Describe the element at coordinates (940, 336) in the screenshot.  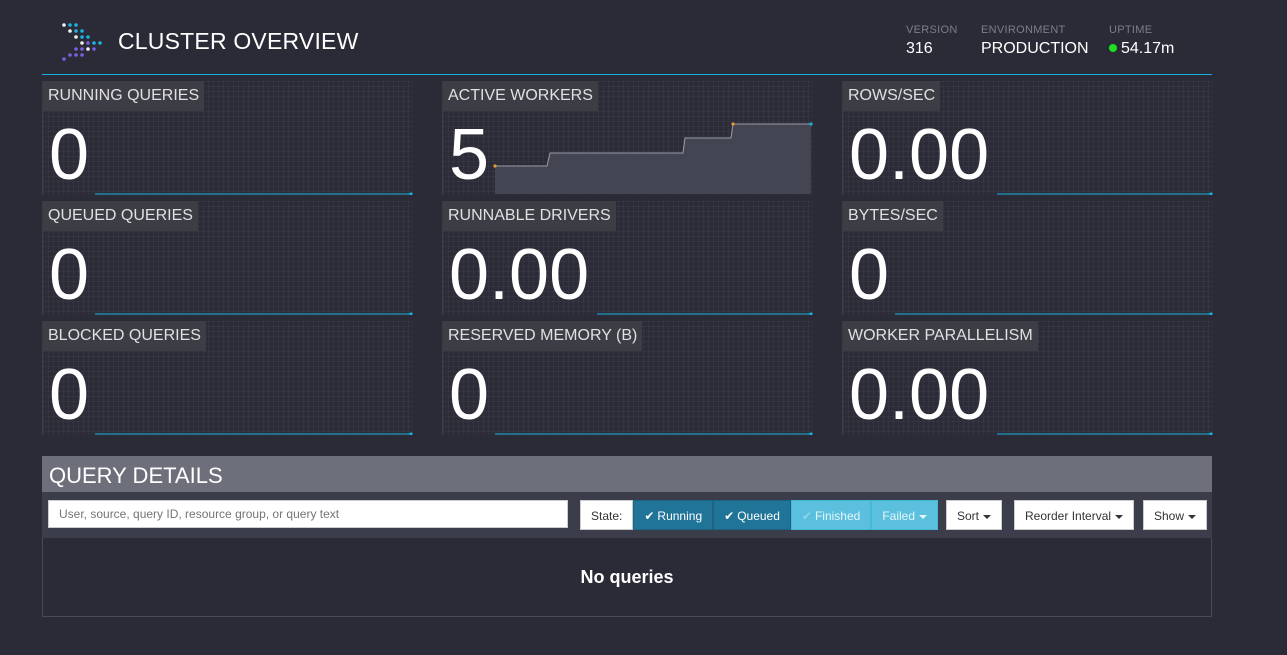
I see `tile-label: WORKER PARALLELISM` at that location.